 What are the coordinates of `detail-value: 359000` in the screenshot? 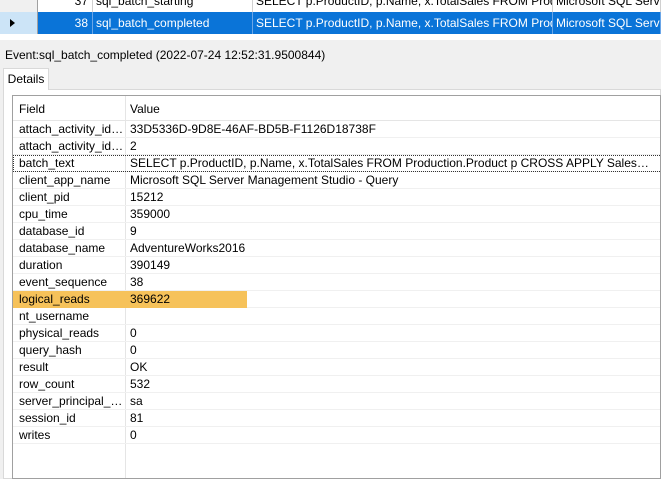 It's located at (150, 214).